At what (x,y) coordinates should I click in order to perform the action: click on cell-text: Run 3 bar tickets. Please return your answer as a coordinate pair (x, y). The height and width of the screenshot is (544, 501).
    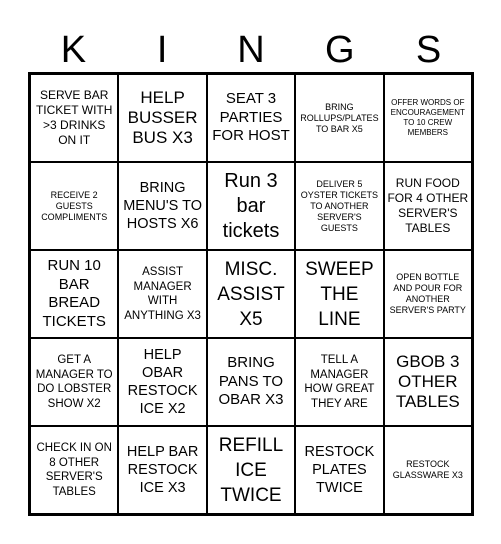
    Looking at the image, I should click on (251, 205).